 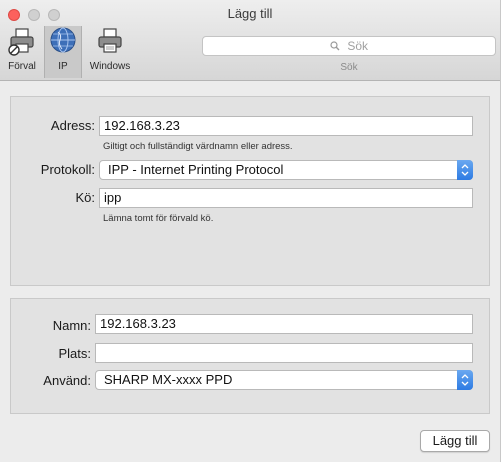 I want to click on globe-icon, so click(x=63, y=42).